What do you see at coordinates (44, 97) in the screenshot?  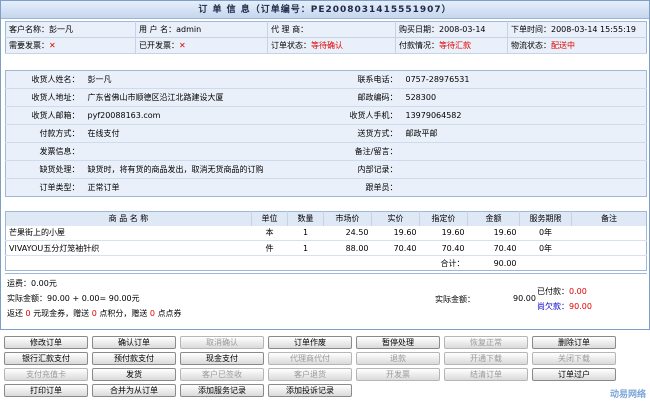 I see `address-label: 收货人地址：` at bounding box center [44, 97].